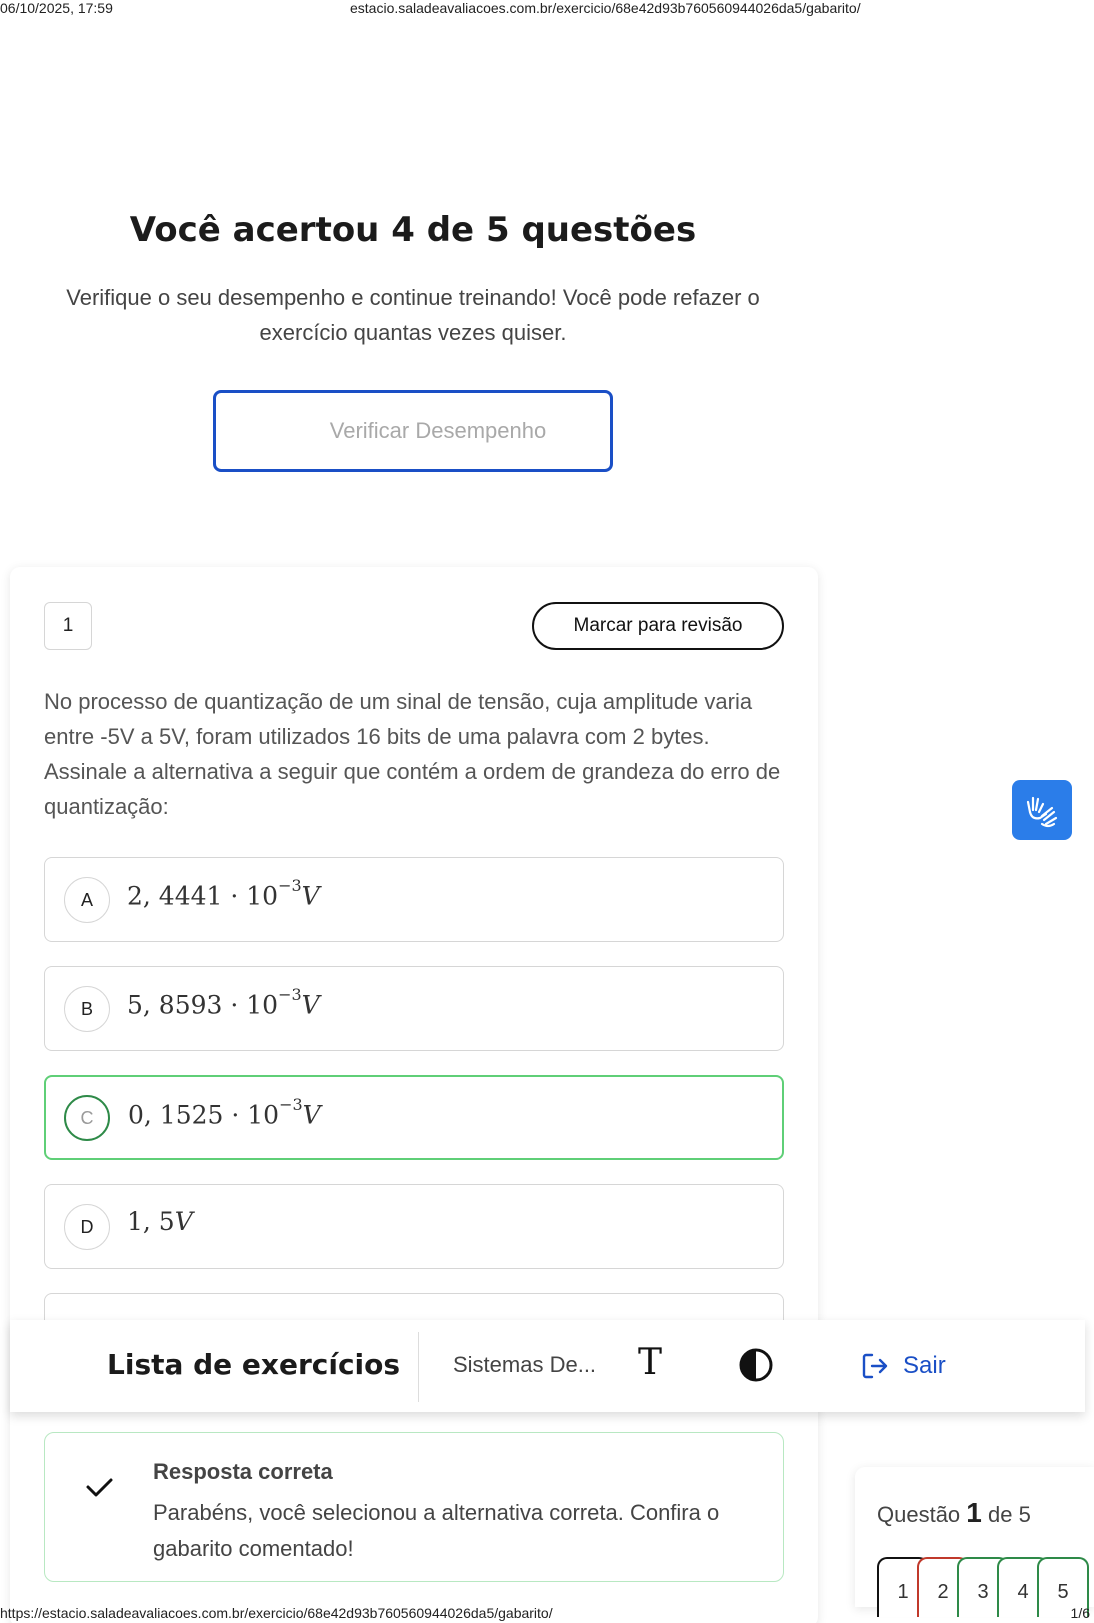 The width and height of the screenshot is (1094, 1623). I want to click on feedback-title: Resposta correta, so click(243, 1471).